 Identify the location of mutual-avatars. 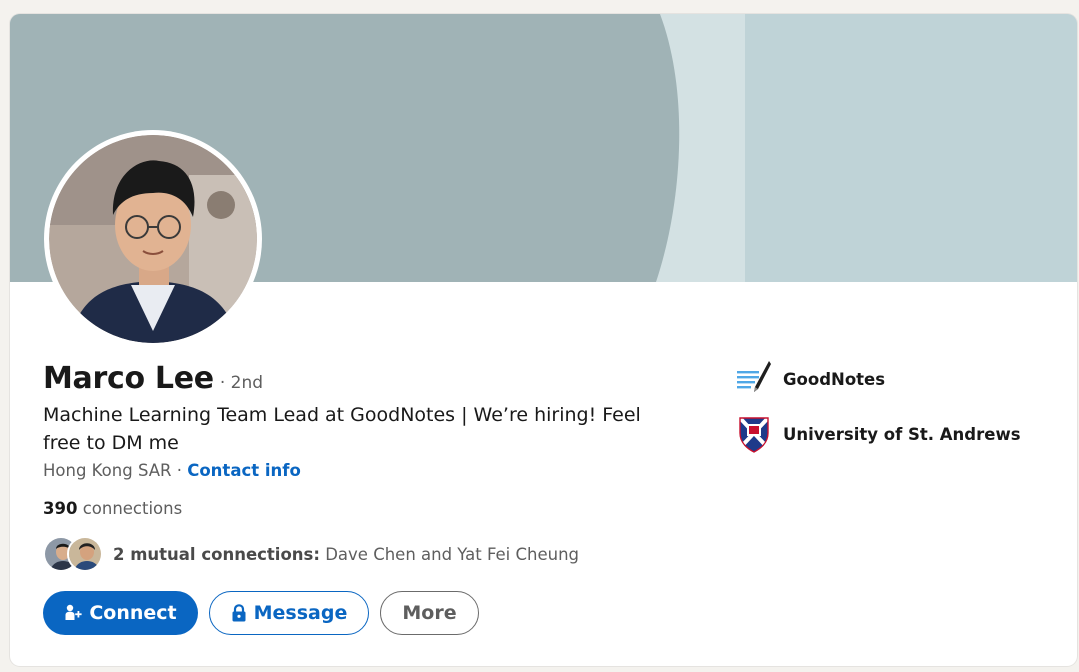
(74, 554).